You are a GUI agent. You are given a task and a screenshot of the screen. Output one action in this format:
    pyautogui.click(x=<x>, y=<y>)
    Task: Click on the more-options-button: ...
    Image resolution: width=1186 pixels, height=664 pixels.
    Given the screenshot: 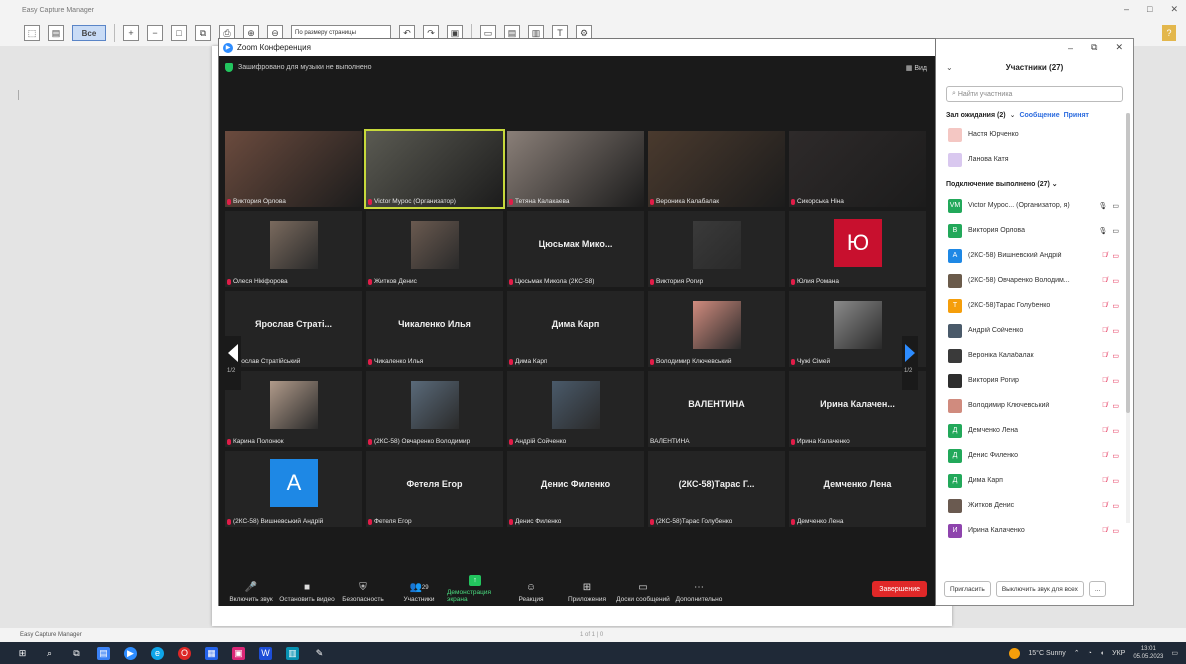 What is the action you would take?
    pyautogui.click(x=1097, y=589)
    